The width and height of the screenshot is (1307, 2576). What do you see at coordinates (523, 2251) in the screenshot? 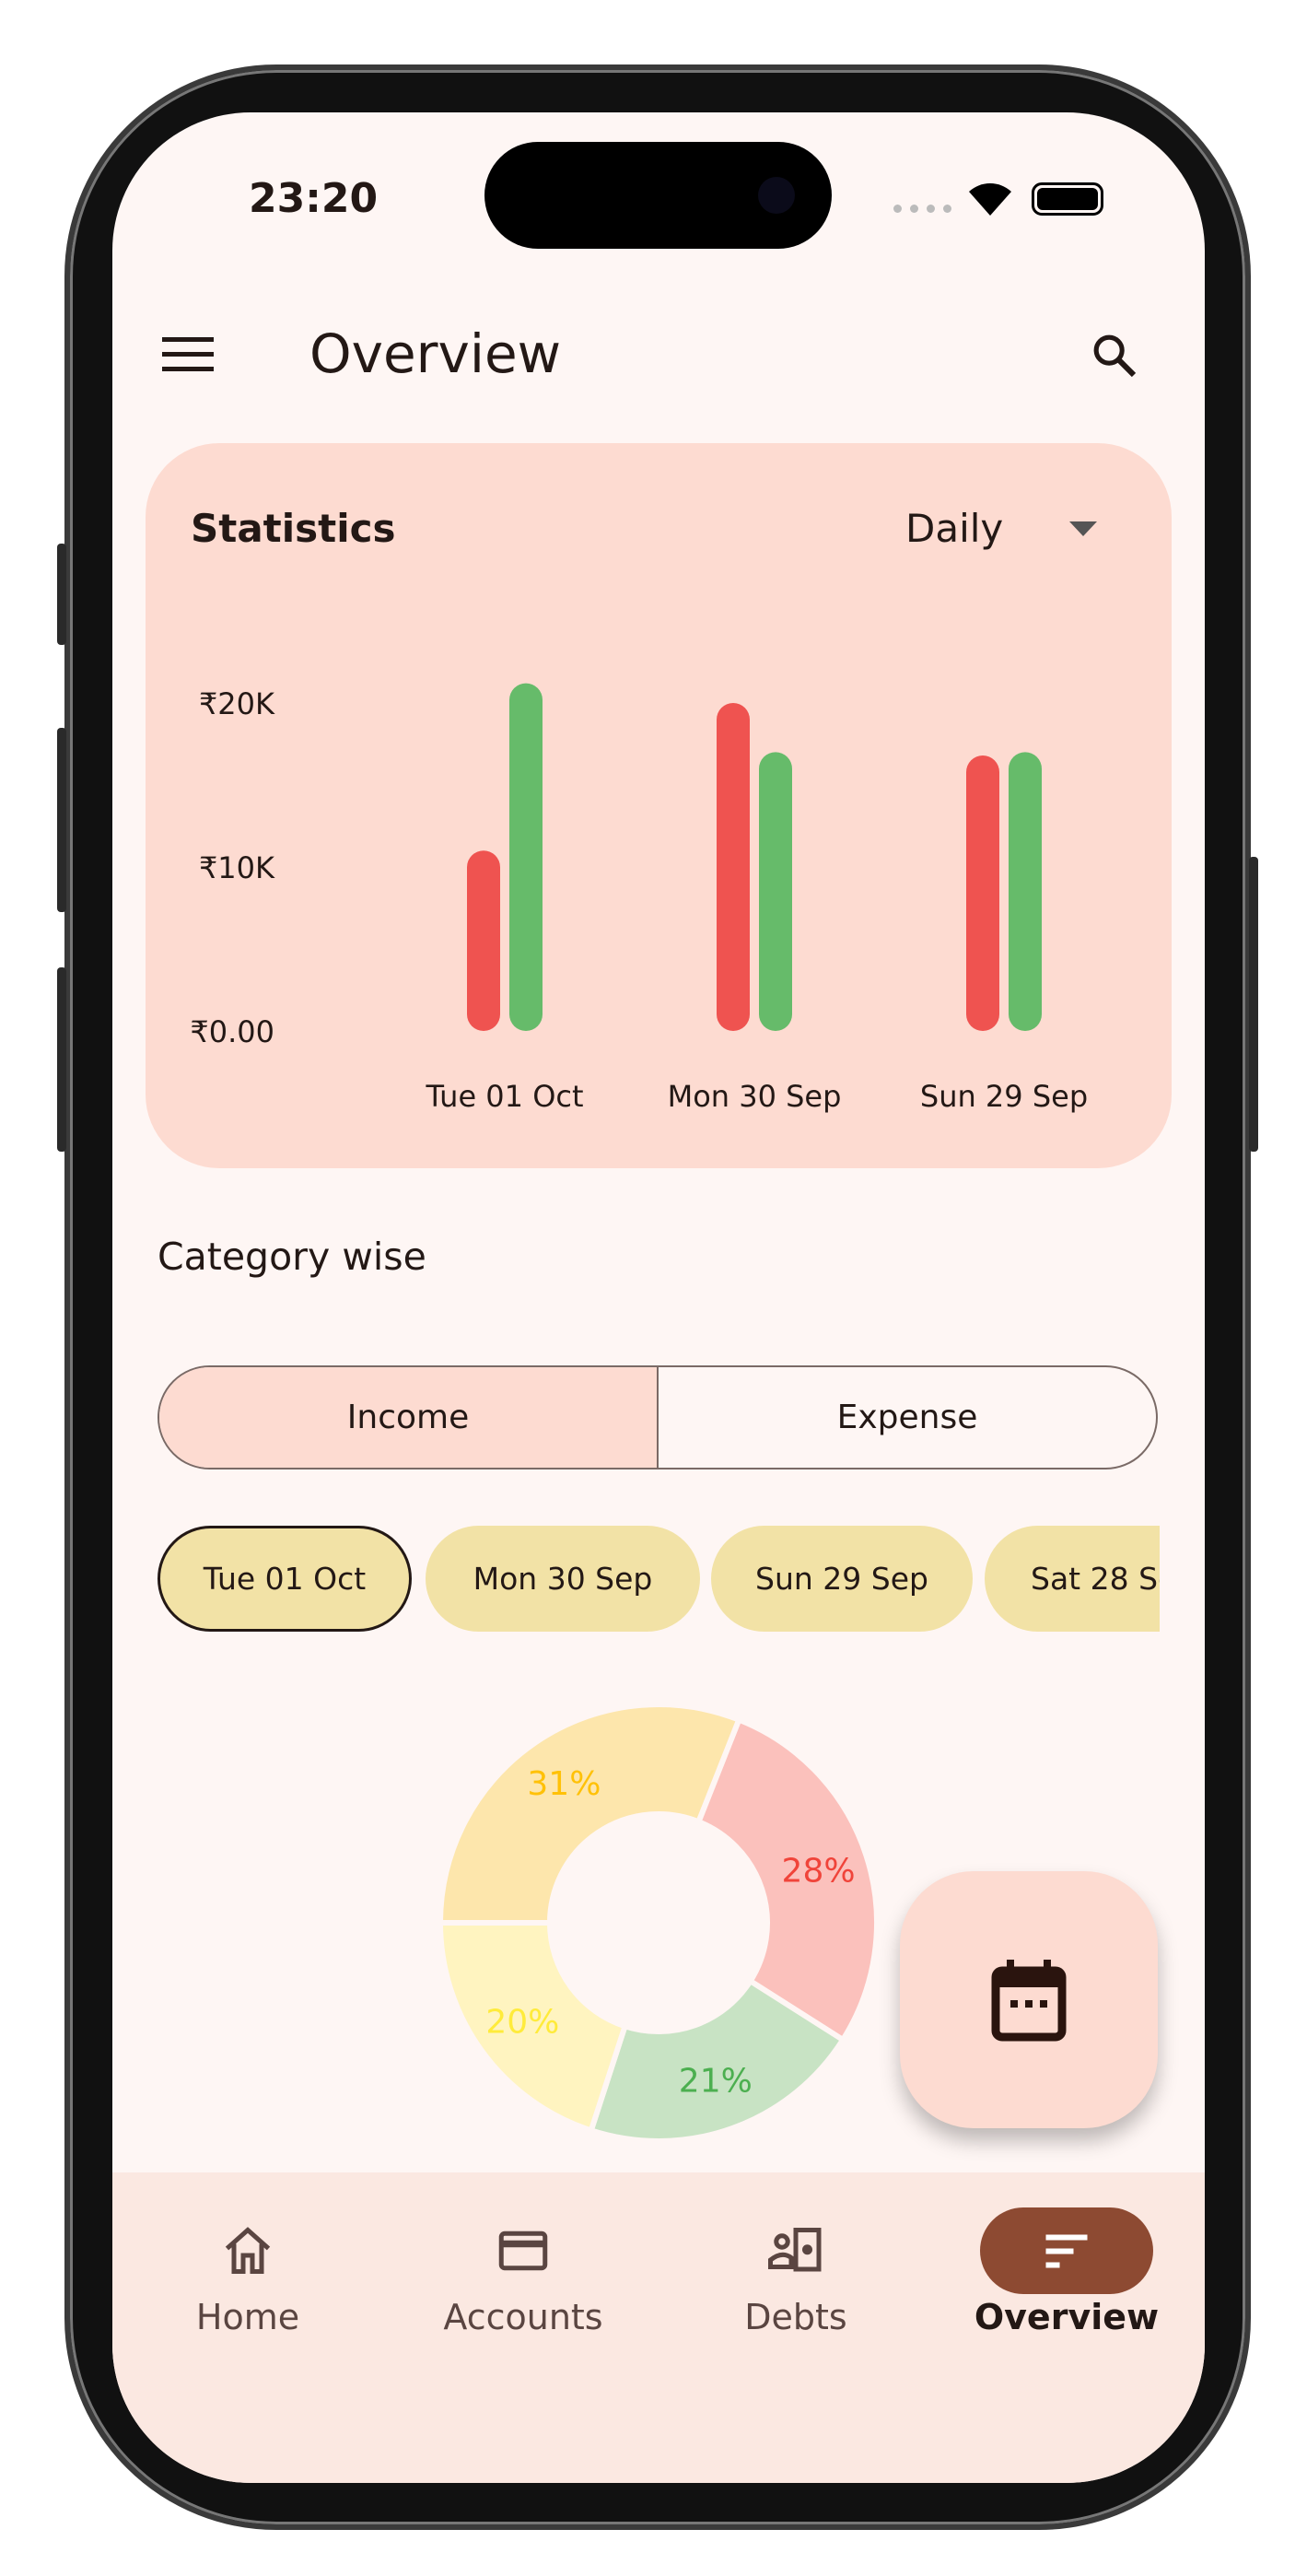
I see `credit-card-icon` at bounding box center [523, 2251].